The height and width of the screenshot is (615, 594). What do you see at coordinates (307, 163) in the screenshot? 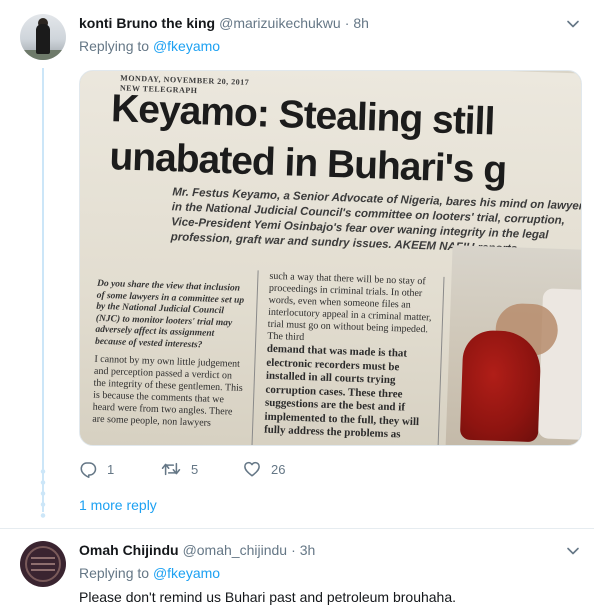
I see `newspaper-headline-line2: unabated in Buhari's g` at bounding box center [307, 163].